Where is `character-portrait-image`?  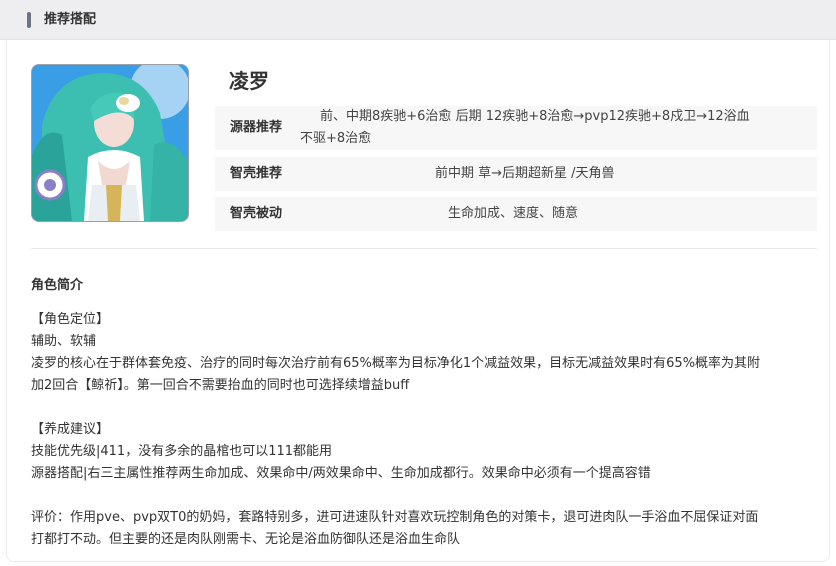 character-portrait-image is located at coordinates (110, 143).